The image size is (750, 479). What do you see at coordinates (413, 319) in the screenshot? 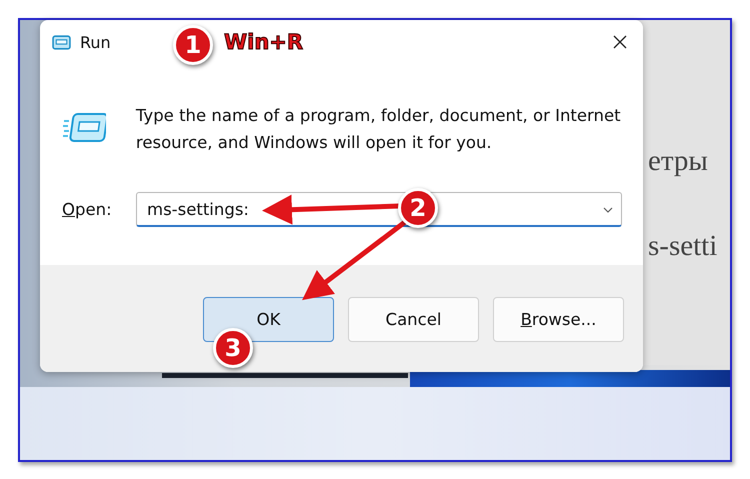
I see `dialog-button: Cancel` at bounding box center [413, 319].